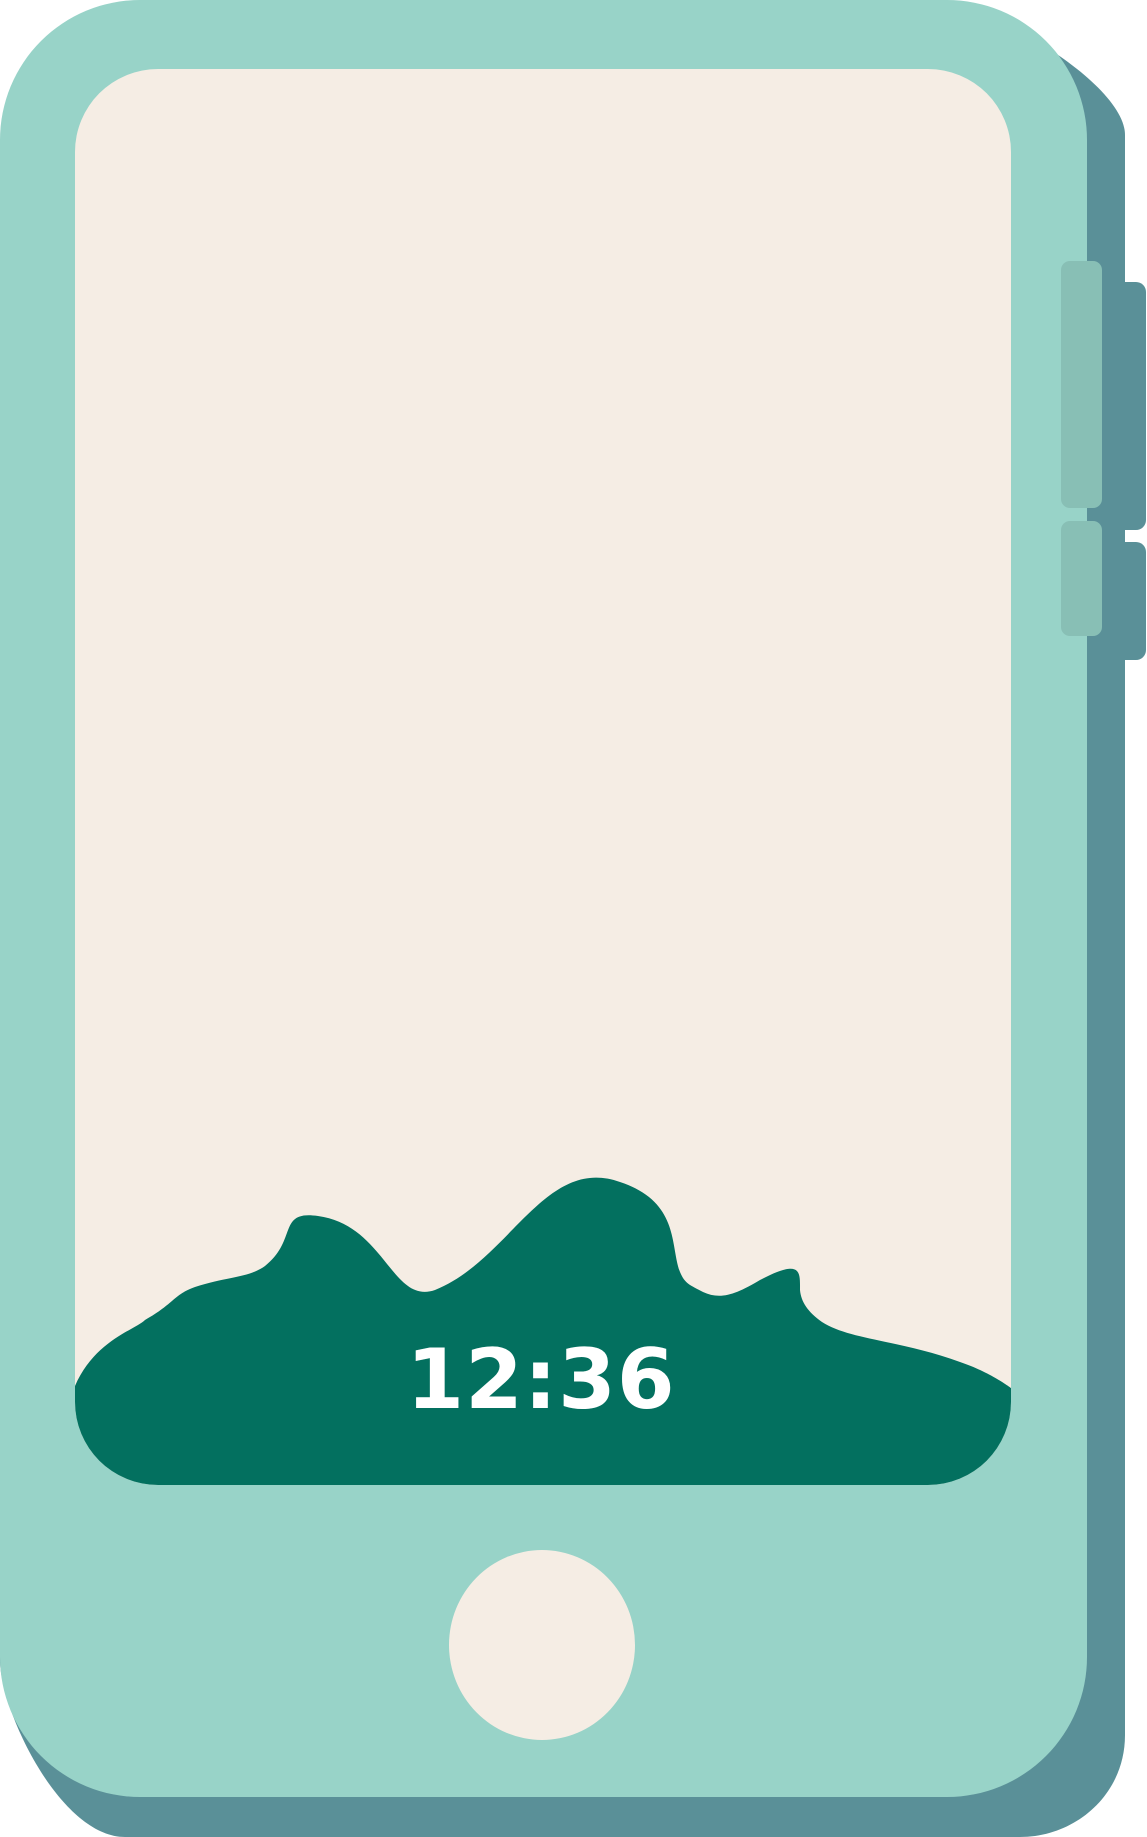  I want to click on lock-screen-clock: 12:36, so click(540, 1379).